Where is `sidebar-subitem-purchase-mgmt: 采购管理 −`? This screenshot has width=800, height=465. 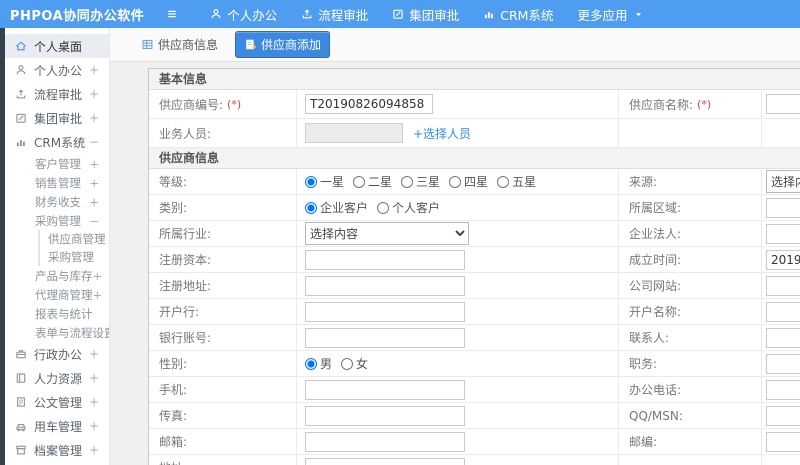 sidebar-subitem-purchase-mgmt: 采购管理 − is located at coordinates (57, 220).